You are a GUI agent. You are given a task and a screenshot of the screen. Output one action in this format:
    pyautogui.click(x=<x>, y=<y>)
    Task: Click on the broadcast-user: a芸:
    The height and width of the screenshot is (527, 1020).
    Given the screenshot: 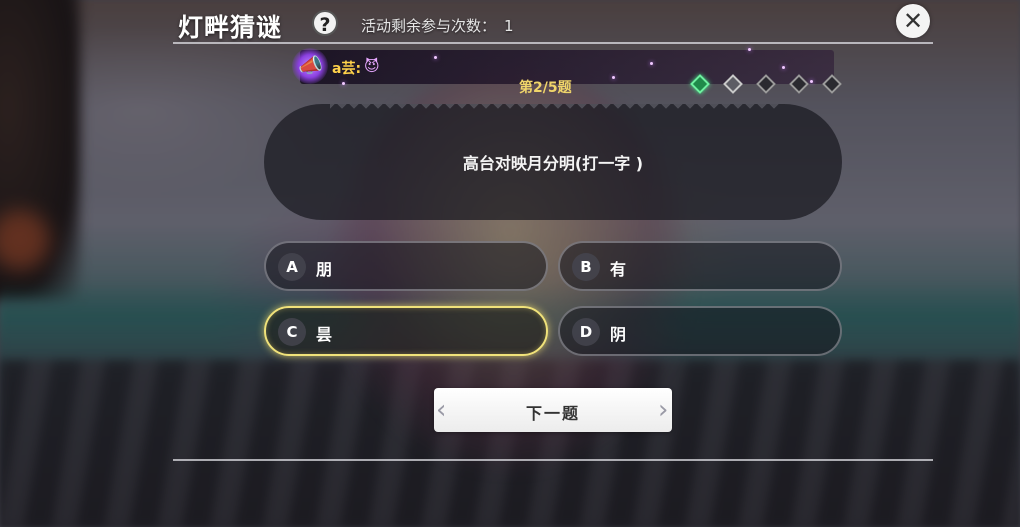 What is the action you would take?
    pyautogui.click(x=347, y=69)
    